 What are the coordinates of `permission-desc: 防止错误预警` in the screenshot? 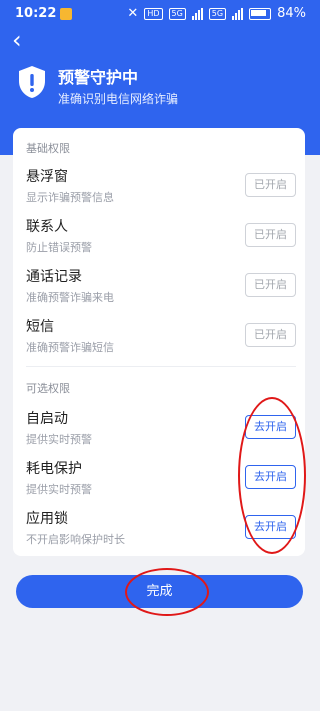 It's located at (59, 247).